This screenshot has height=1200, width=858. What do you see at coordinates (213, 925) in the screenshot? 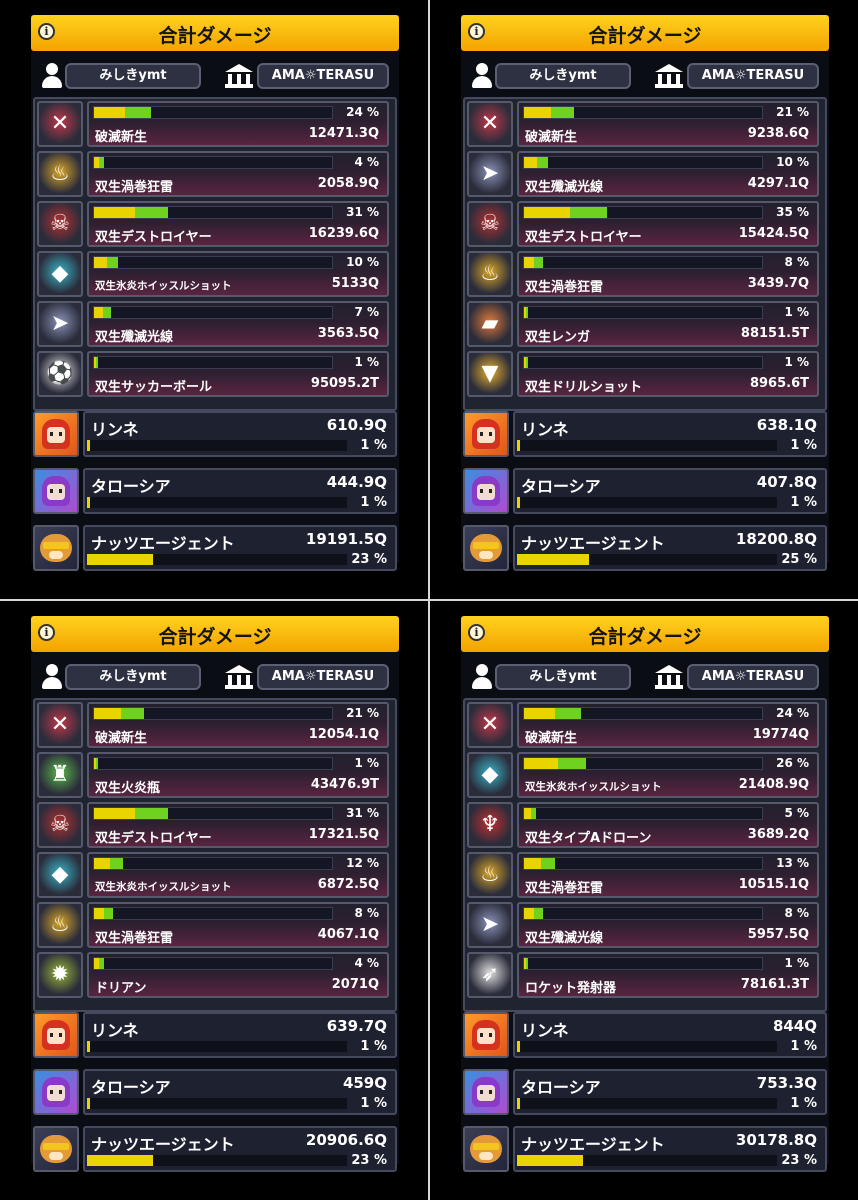
I see `item-row: ♨ 8 % 双生渦巻狂雷 4067.1Q` at bounding box center [213, 925].